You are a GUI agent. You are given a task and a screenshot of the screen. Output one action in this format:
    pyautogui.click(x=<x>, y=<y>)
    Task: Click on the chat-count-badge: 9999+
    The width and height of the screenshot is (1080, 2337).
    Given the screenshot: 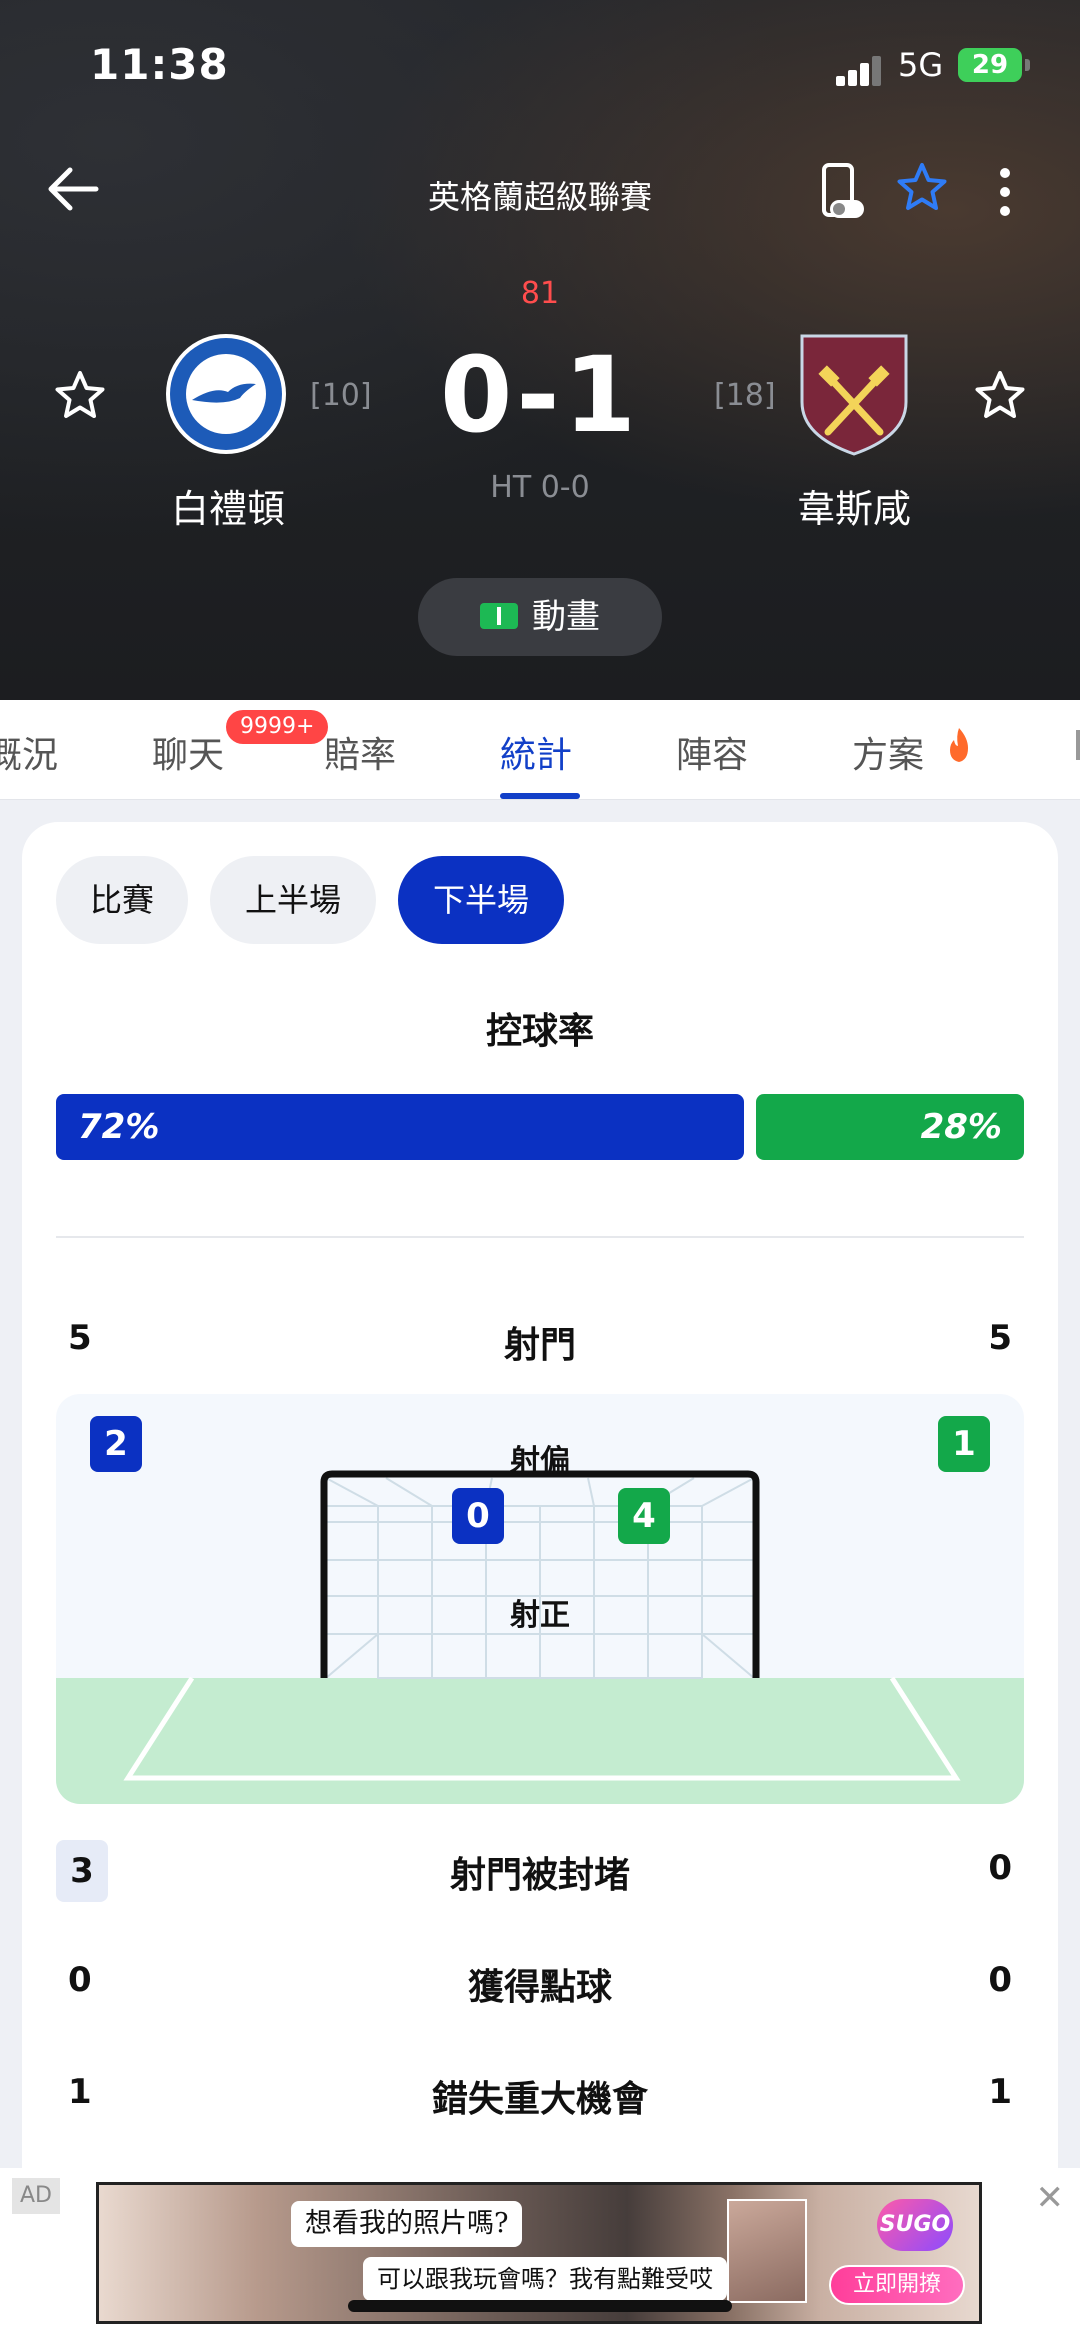 What is the action you would take?
    pyautogui.click(x=277, y=727)
    